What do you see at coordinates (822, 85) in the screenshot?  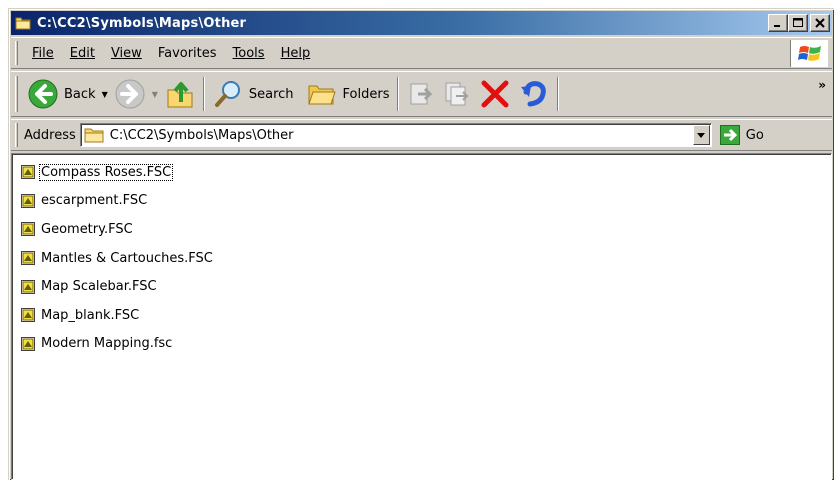 I see `more-toolbar-chevron-icon: »` at bounding box center [822, 85].